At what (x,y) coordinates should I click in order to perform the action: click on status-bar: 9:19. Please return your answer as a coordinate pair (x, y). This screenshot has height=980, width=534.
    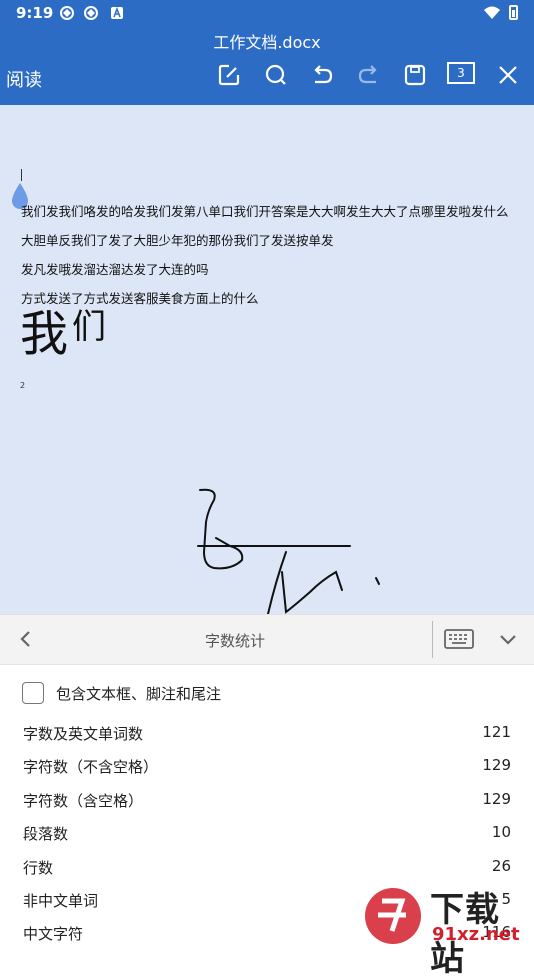
    Looking at the image, I should click on (267, 13).